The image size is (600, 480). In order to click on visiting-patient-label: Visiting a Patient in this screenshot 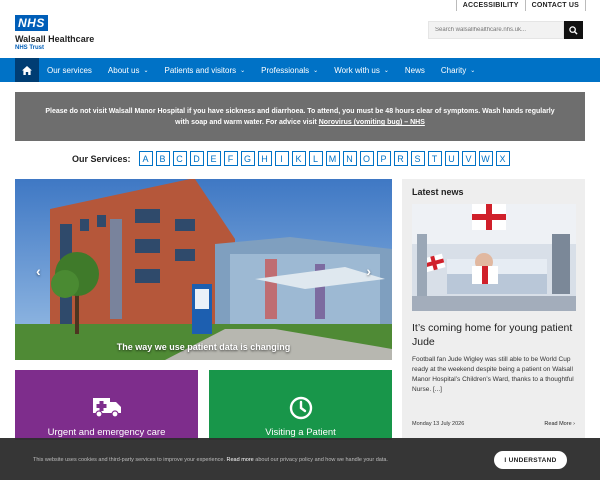, I will do `click(300, 432)`.